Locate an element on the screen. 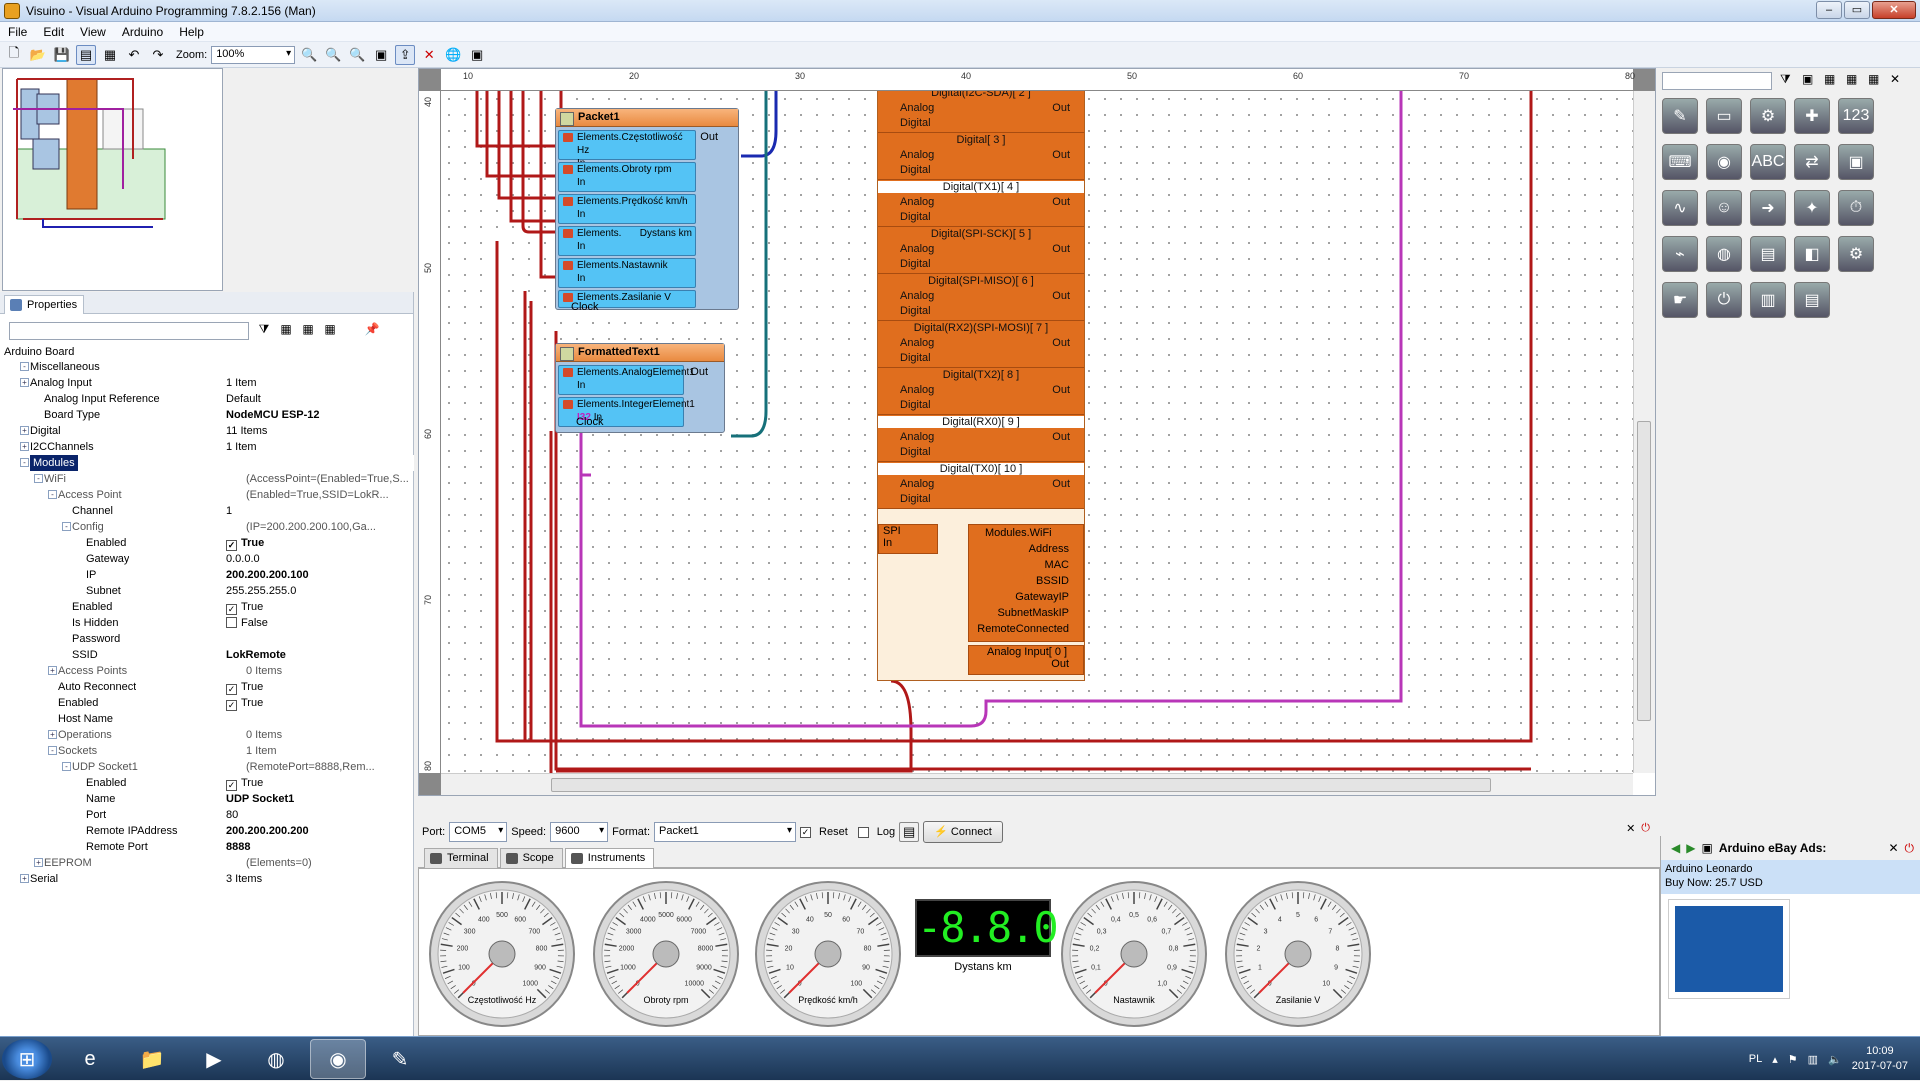  log-checkbox is located at coordinates (863, 832).